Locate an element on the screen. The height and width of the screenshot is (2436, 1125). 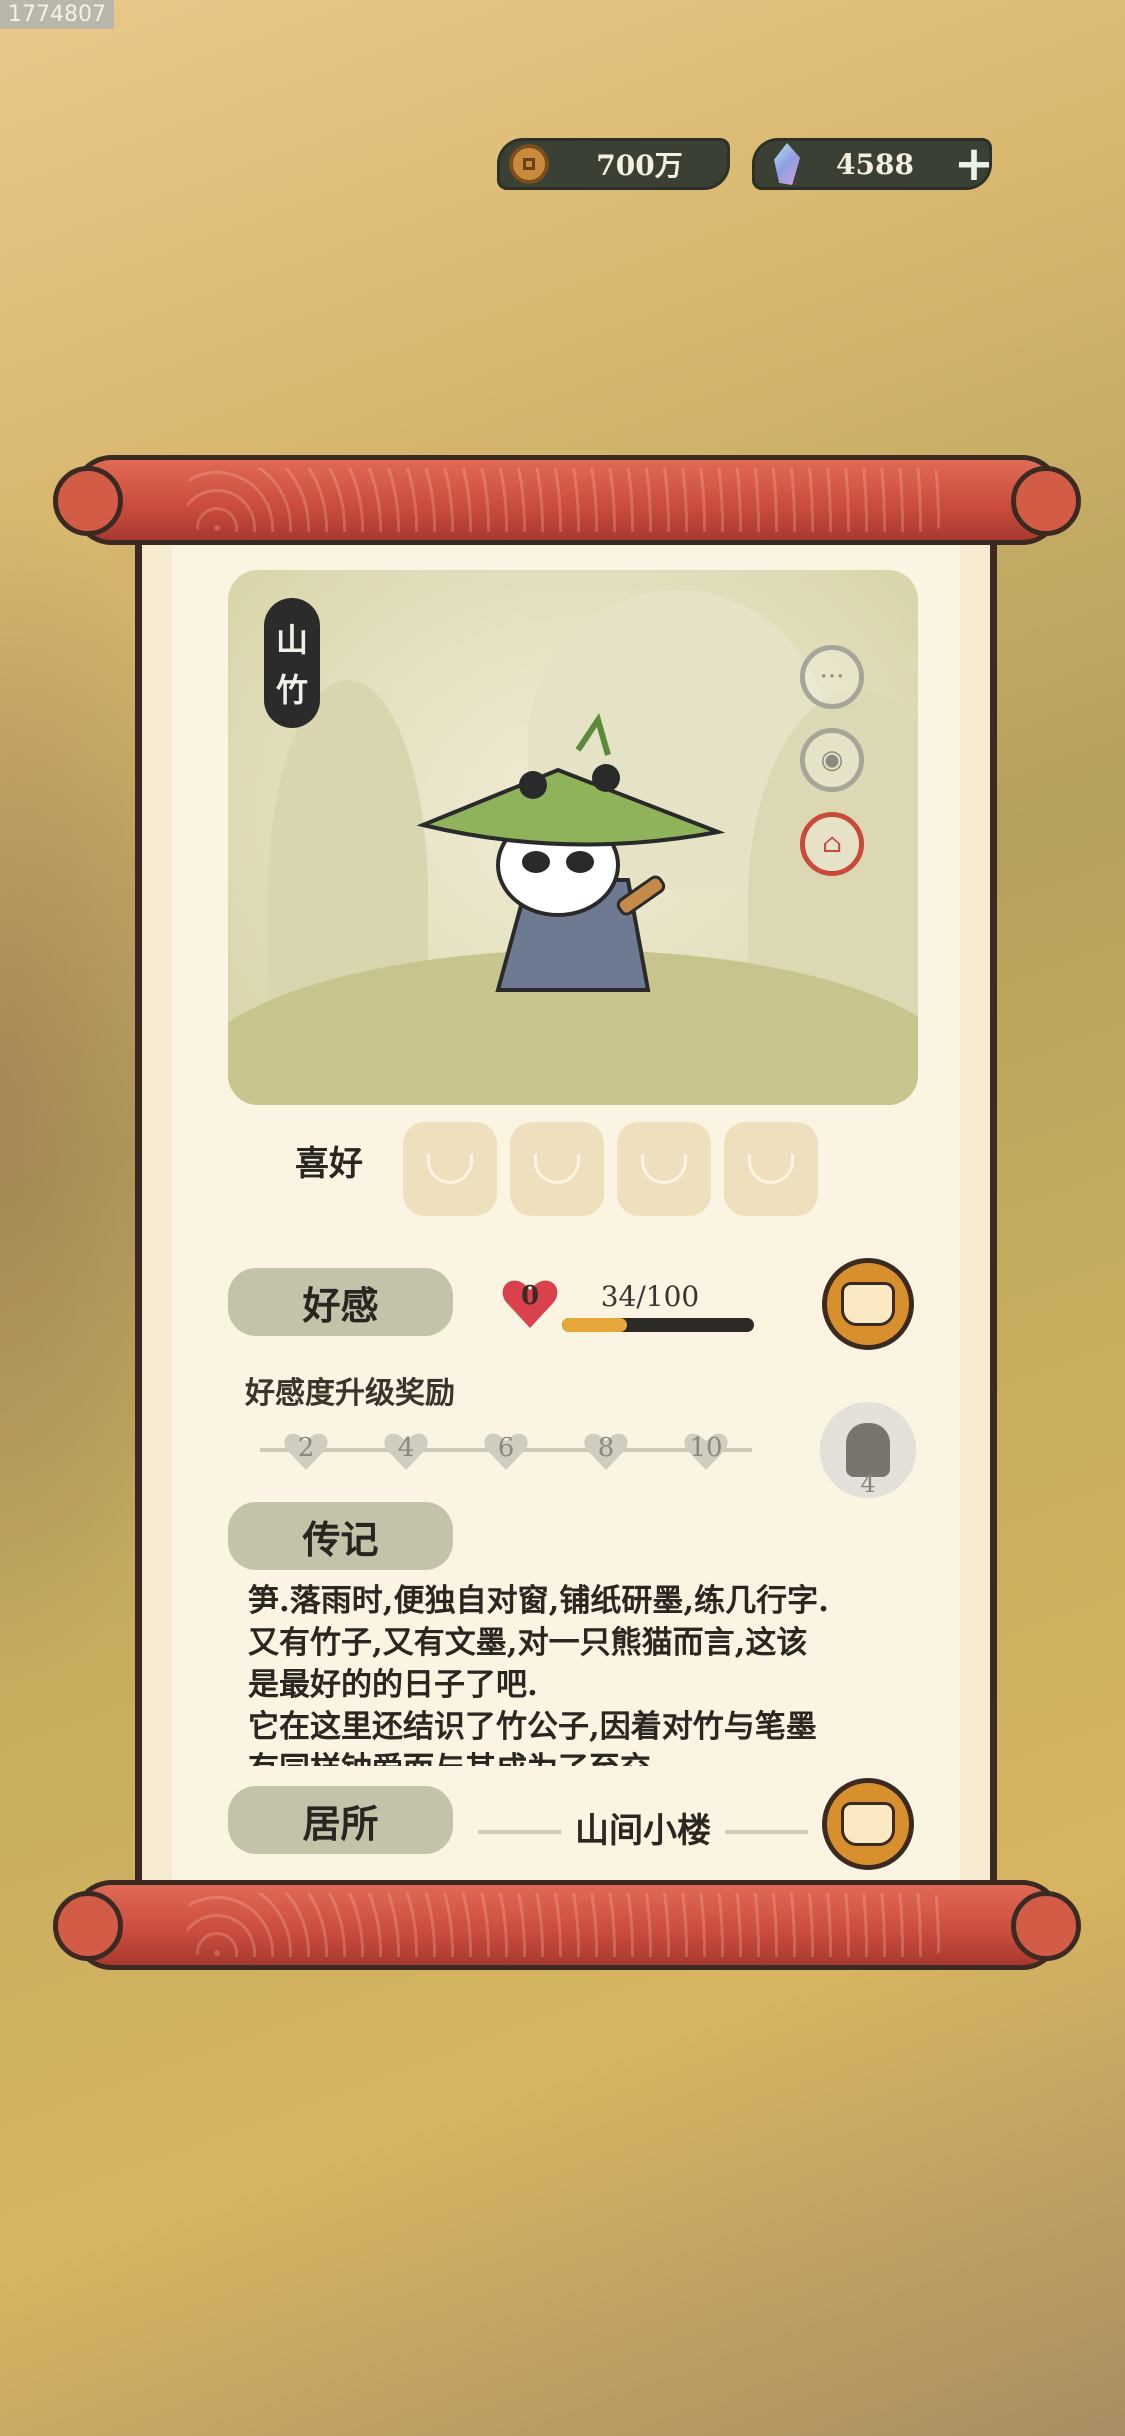
gift-bundle-icon is located at coordinates (868, 1304).